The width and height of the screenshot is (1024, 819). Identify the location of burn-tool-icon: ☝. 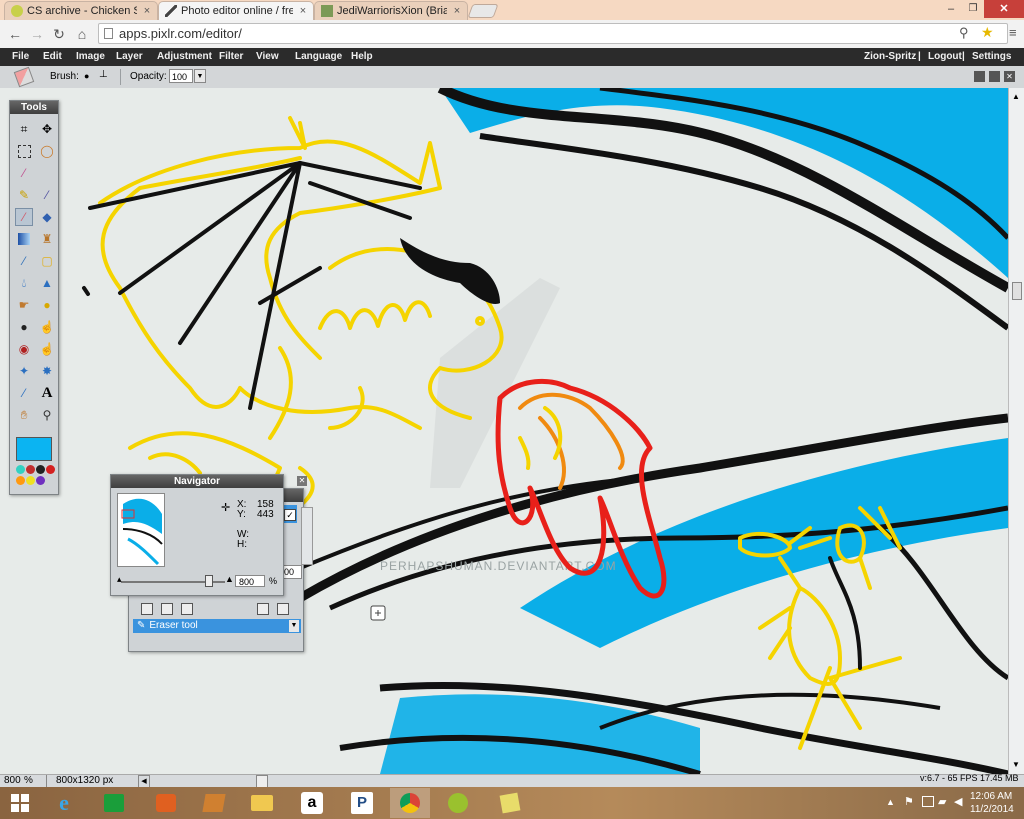
(47, 327).